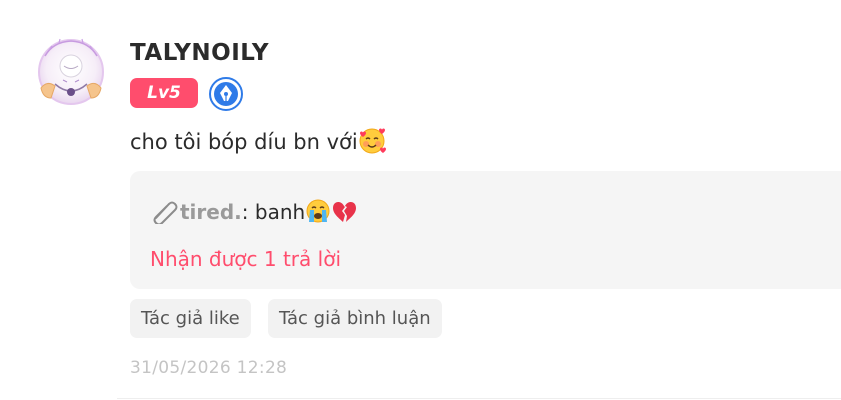 This screenshot has width=841, height=400. What do you see at coordinates (280, 212) in the screenshot?
I see `reply-text: banh` at bounding box center [280, 212].